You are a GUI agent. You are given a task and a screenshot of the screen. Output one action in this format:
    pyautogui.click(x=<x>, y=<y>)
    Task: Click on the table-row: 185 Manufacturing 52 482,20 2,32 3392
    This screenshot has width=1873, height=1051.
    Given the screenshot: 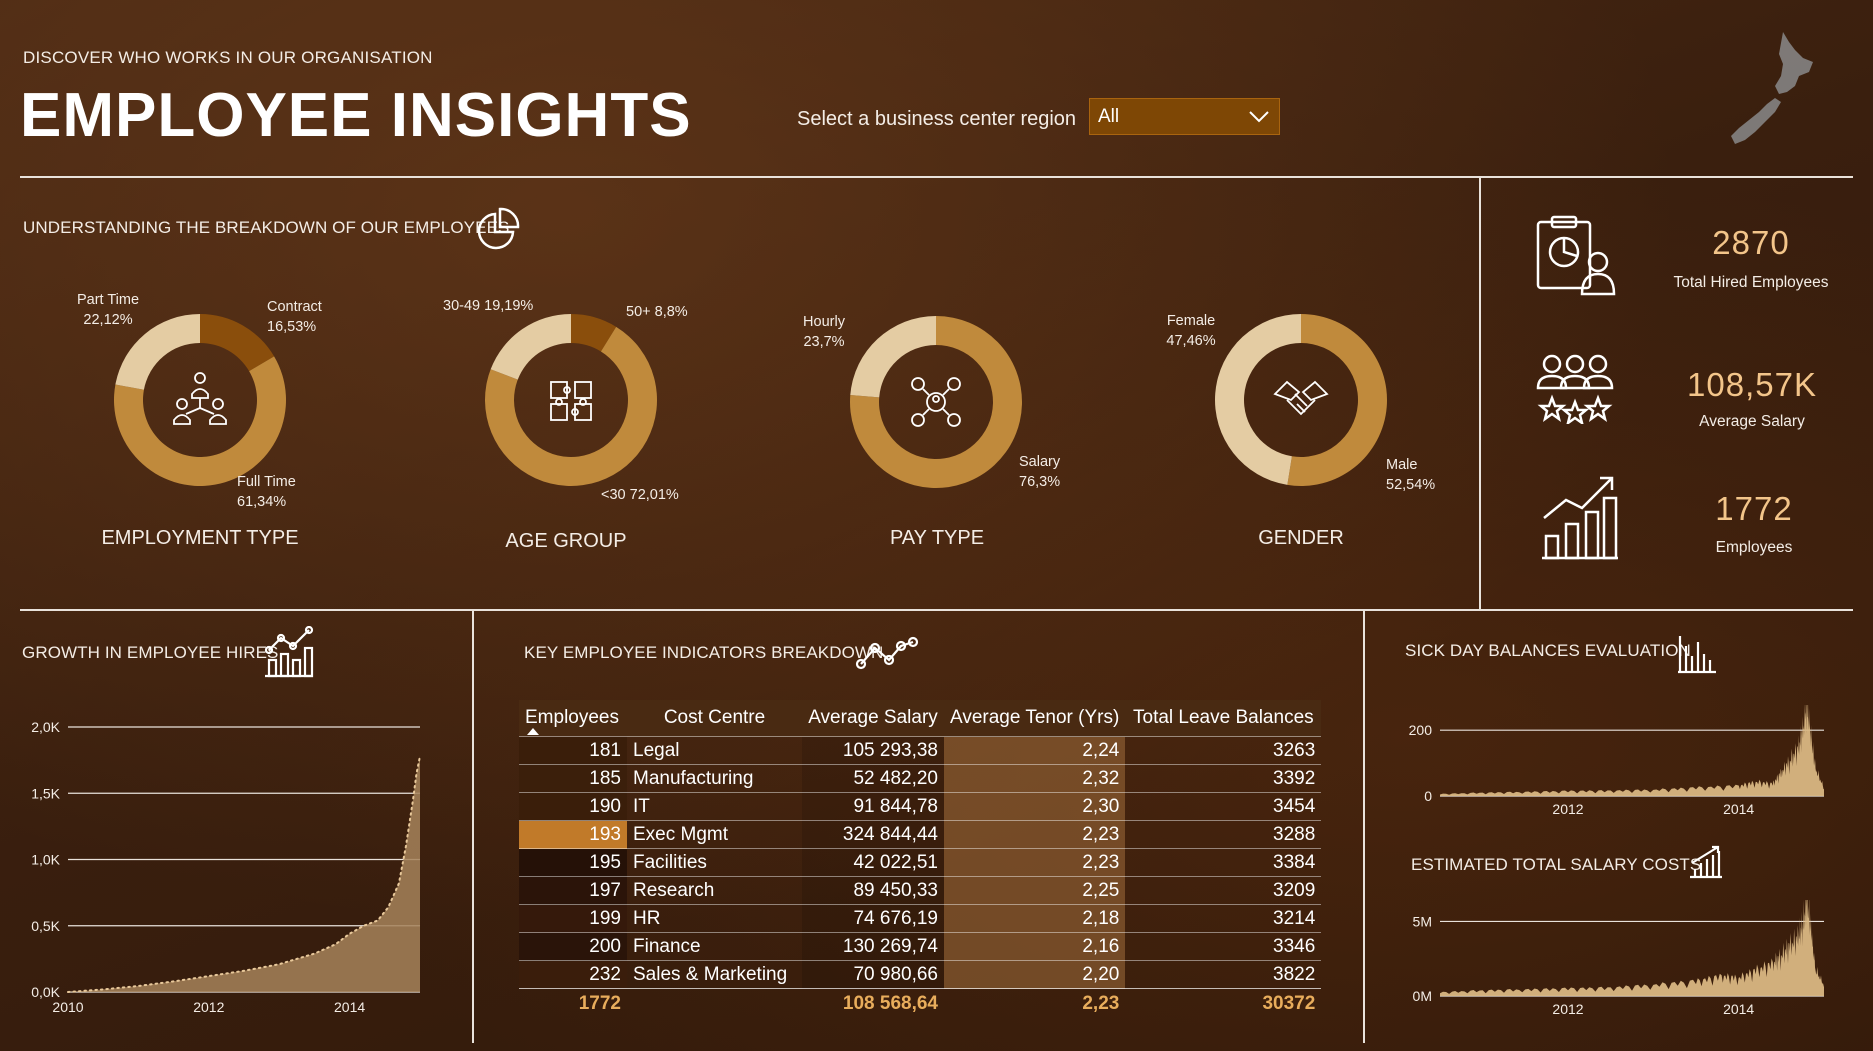 What is the action you would take?
    pyautogui.click(x=920, y=778)
    